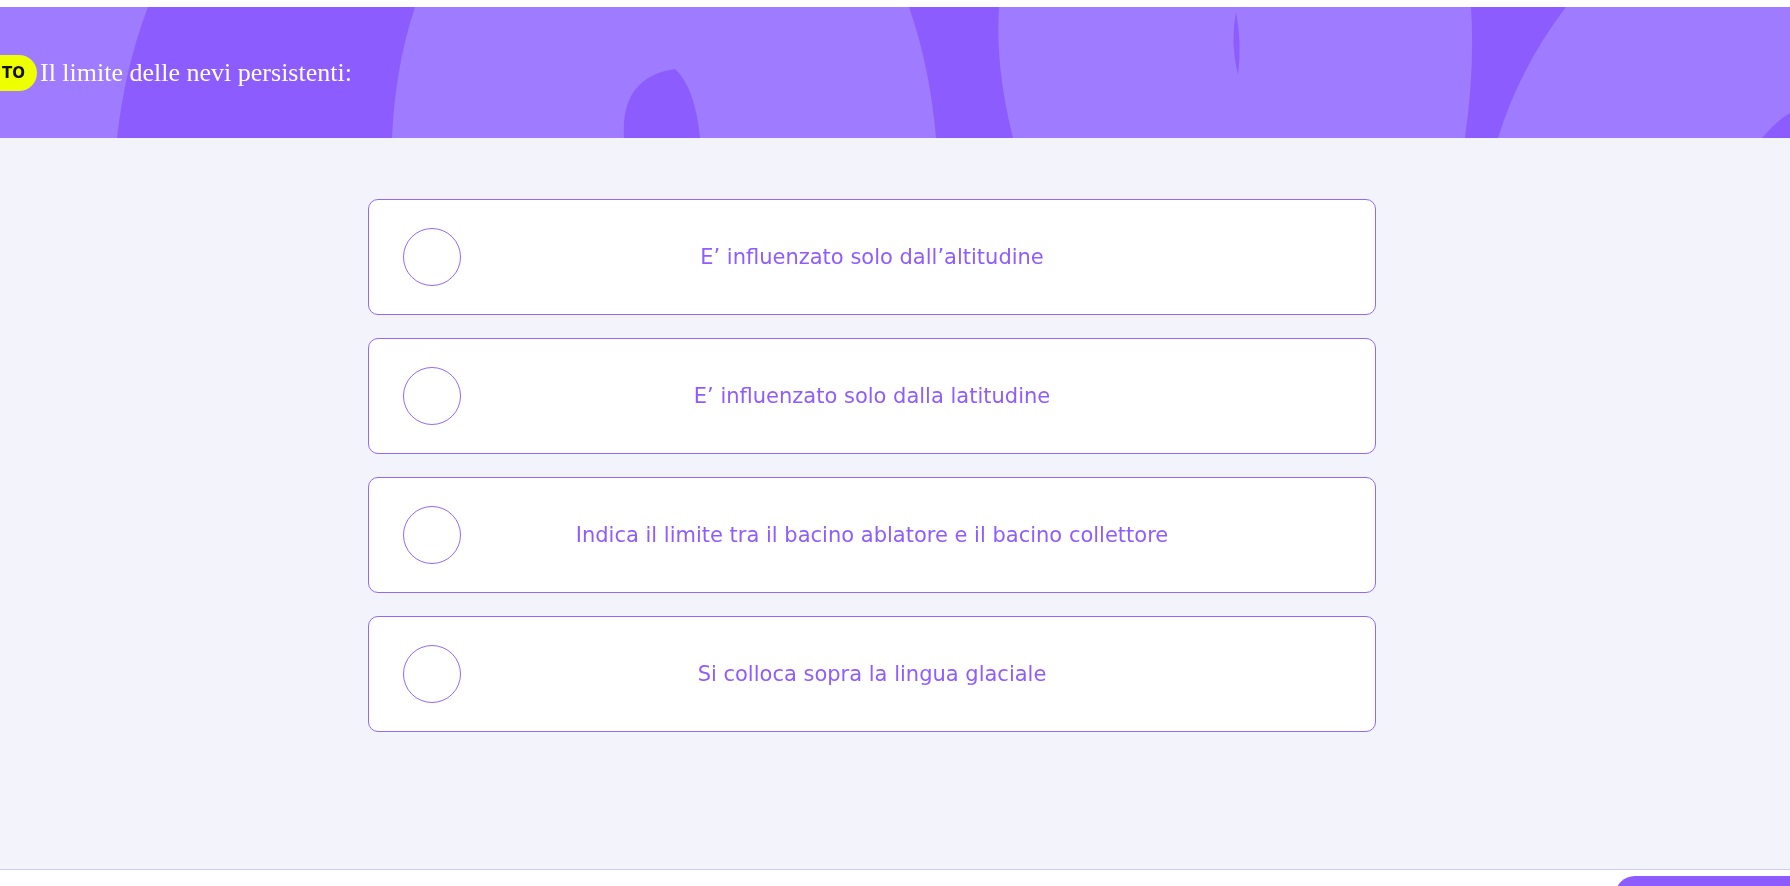 Image resolution: width=1790 pixels, height=886 pixels. Describe the element at coordinates (872, 674) in the screenshot. I see `answer-option: Si colloca sopra la lingua glaciale` at that location.